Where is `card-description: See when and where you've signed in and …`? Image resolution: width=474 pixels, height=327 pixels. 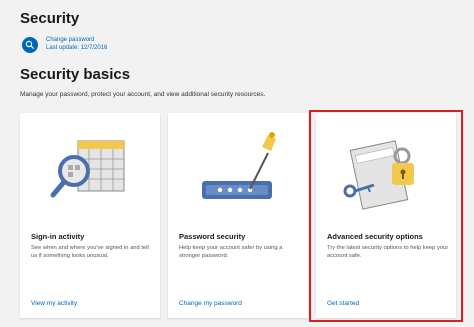 card-description: See when and where you've signed in and … is located at coordinates (90, 252).